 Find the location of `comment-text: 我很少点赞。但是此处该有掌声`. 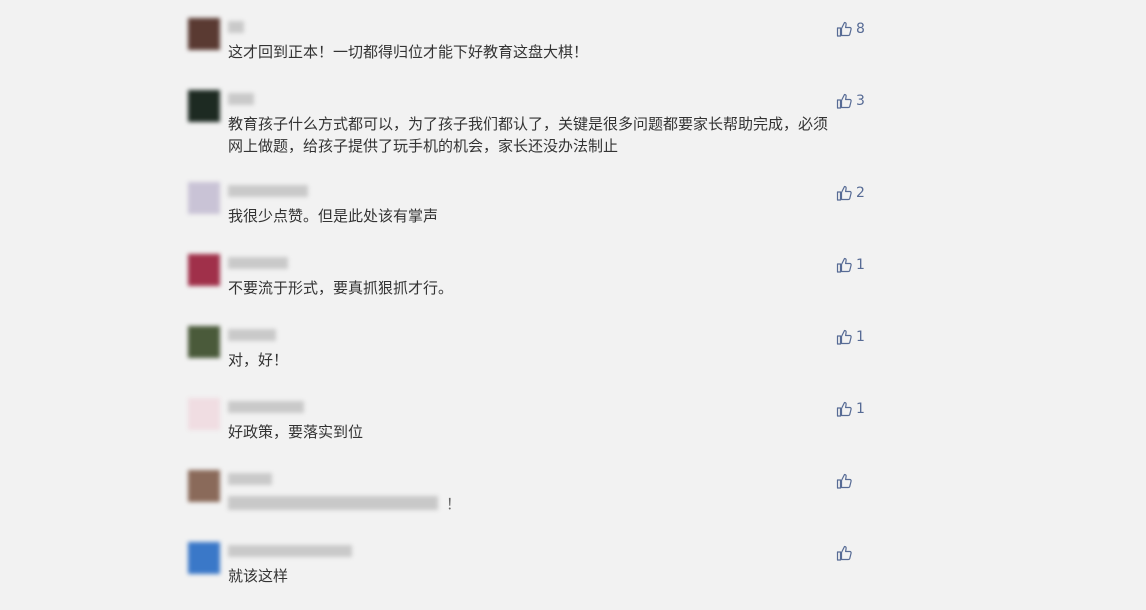

comment-text: 我很少点赞。但是此处该有掌声 is located at coordinates (333, 216).